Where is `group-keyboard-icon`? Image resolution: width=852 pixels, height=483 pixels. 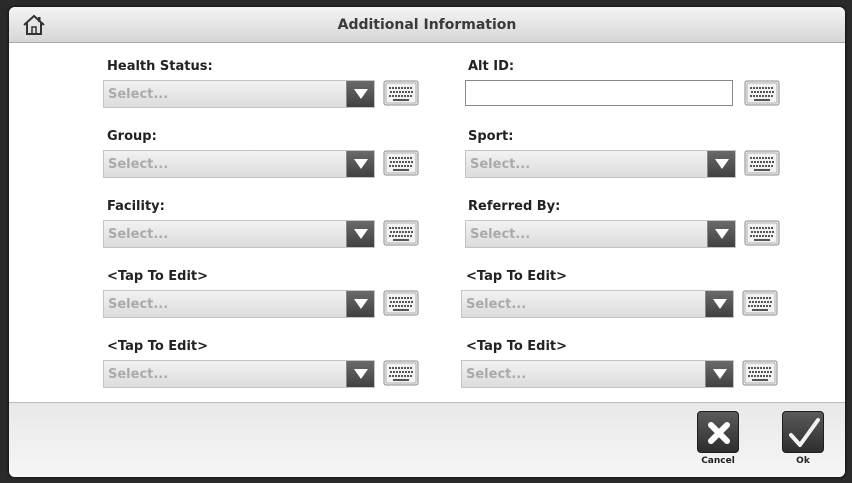 group-keyboard-icon is located at coordinates (401, 163).